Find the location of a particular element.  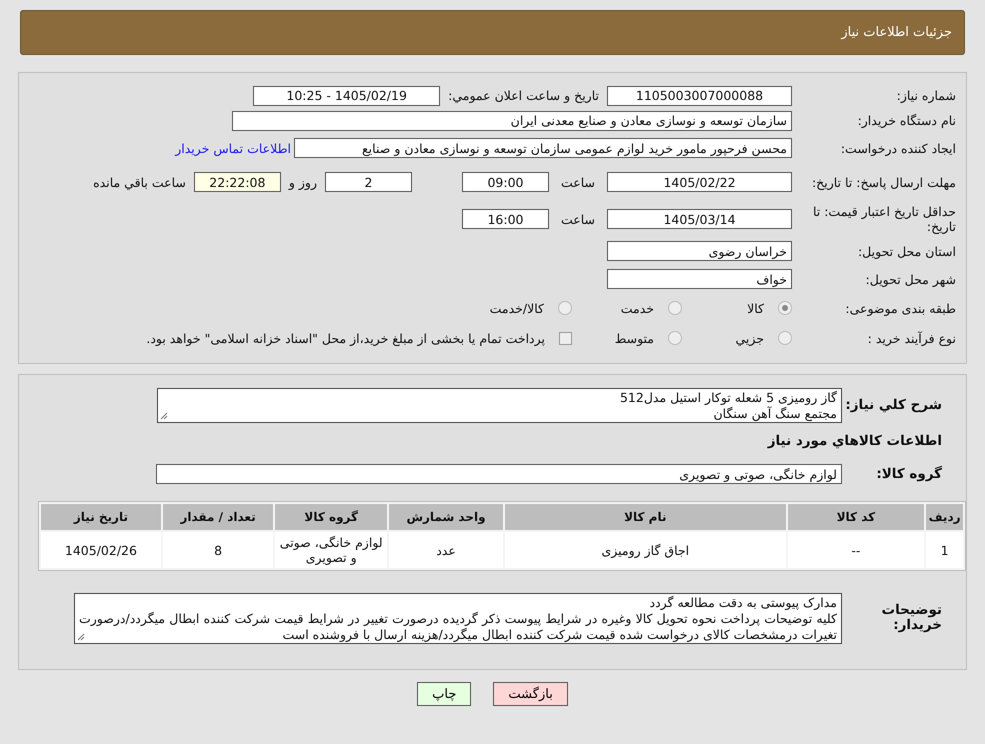

announce-date-field: 1405/02/19 - 10:25 is located at coordinates (346, 96).